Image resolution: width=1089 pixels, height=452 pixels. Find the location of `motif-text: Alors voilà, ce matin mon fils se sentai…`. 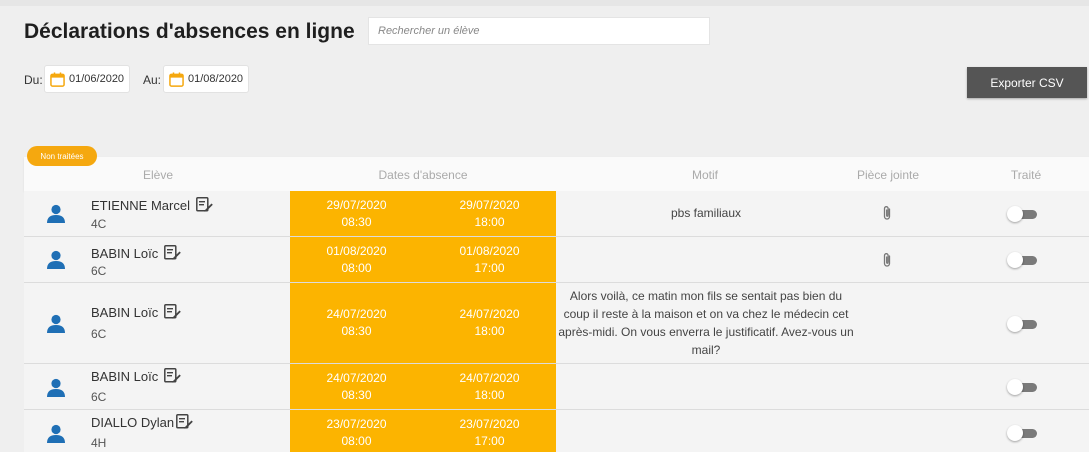

motif-text: Alors voilà, ce matin mon fils se sentai… is located at coordinates (706, 323).